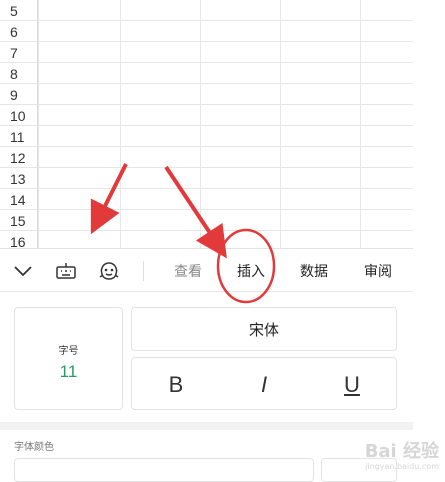 The image size is (445, 482). Describe the element at coordinates (206, 115) in the screenshot. I see `sheet-row: 10` at that location.